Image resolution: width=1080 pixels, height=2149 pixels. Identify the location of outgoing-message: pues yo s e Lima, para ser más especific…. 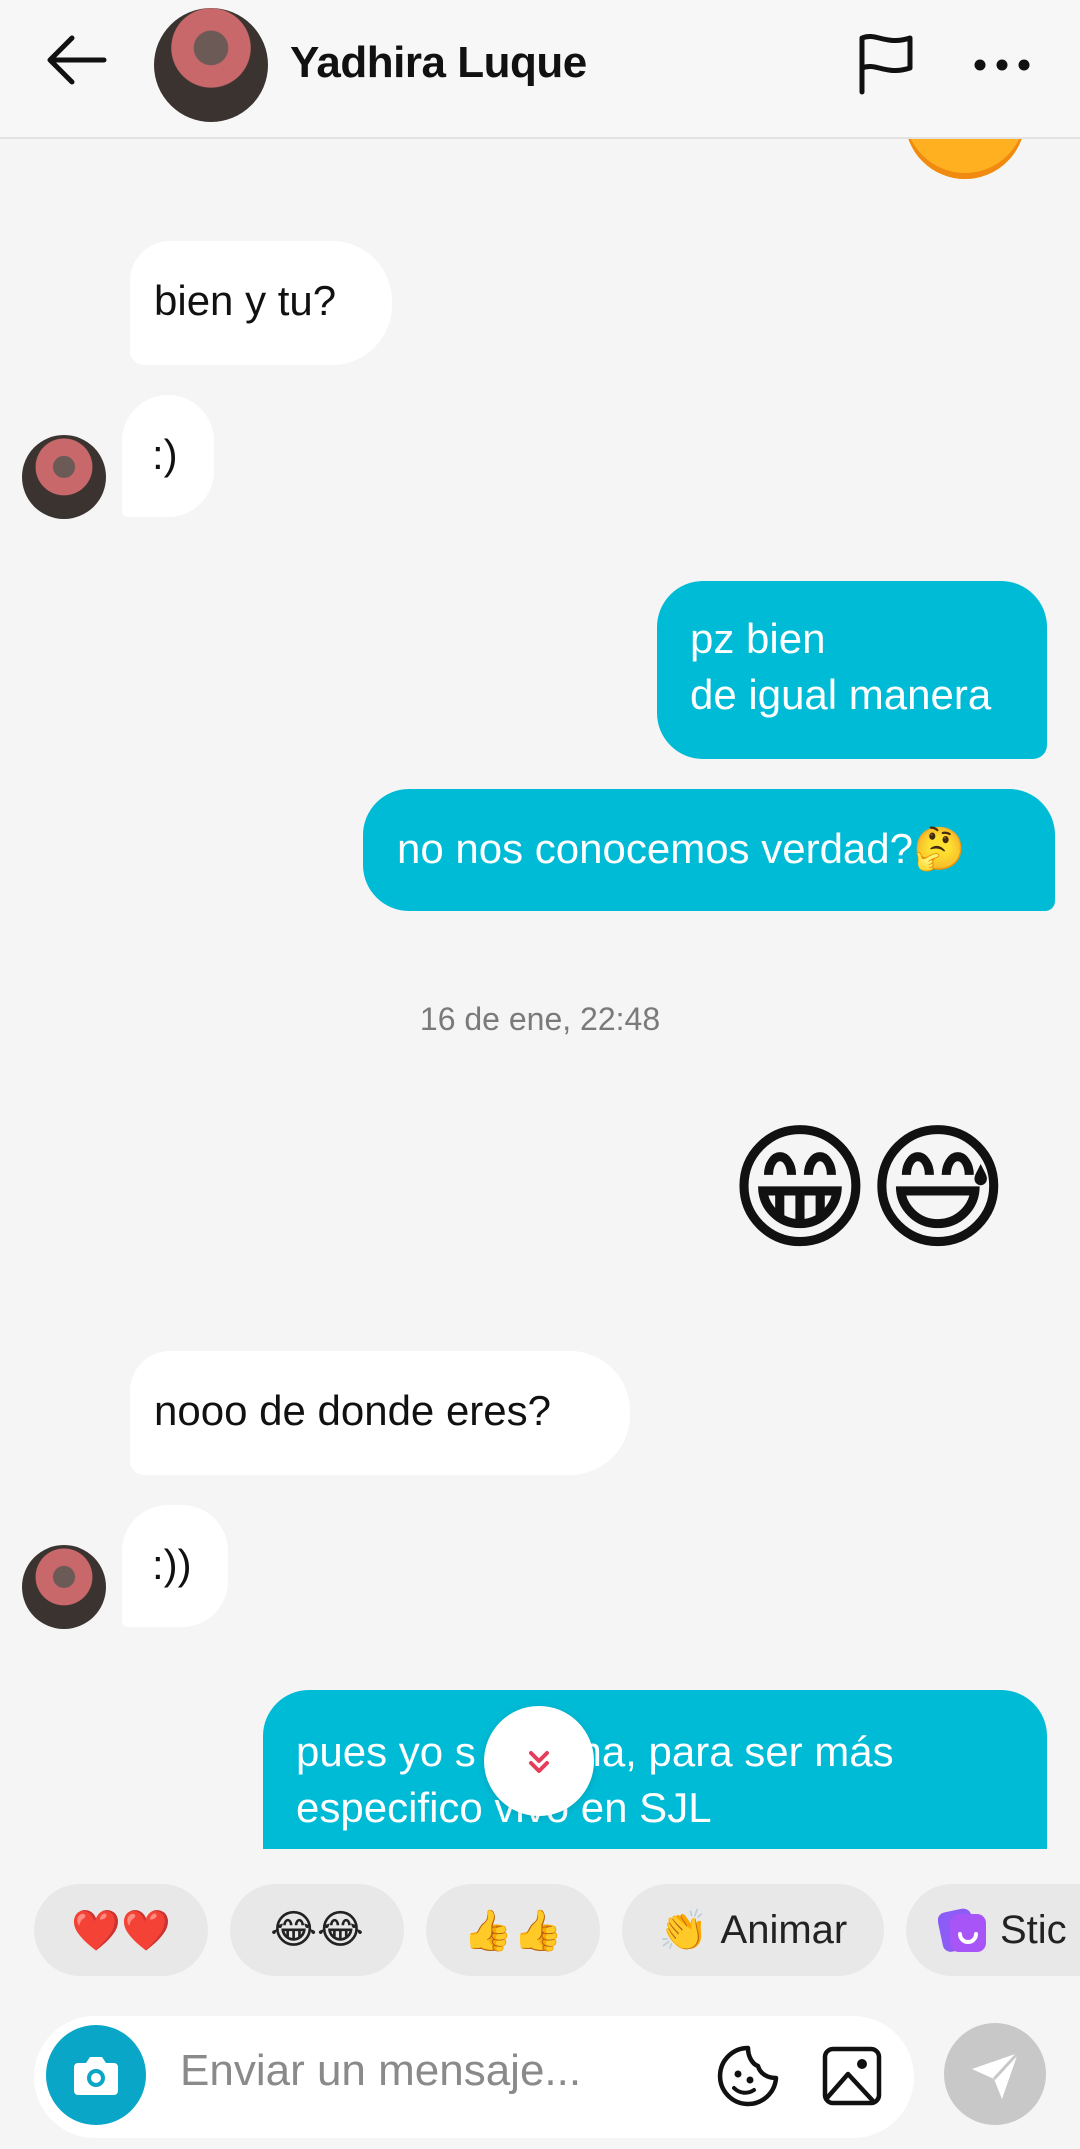
(655, 1769).